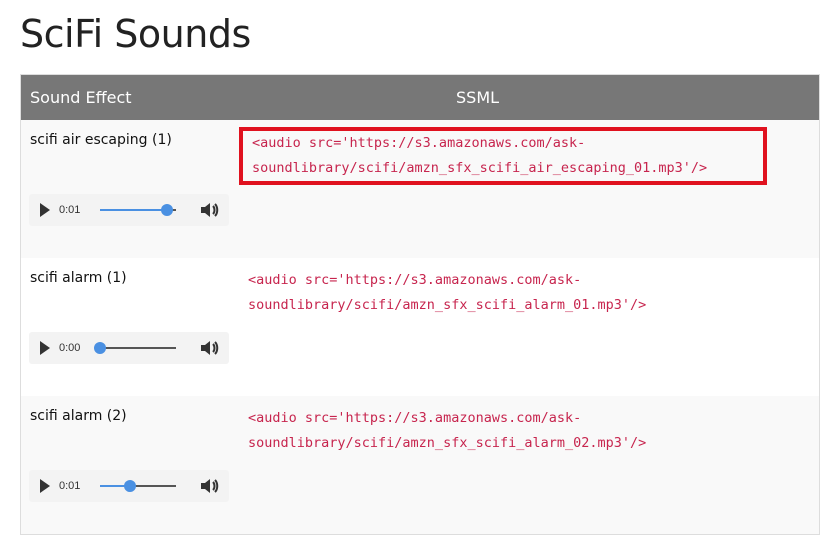  Describe the element at coordinates (125, 97) in the screenshot. I see `header-sound-effect: Sound Effect` at that location.